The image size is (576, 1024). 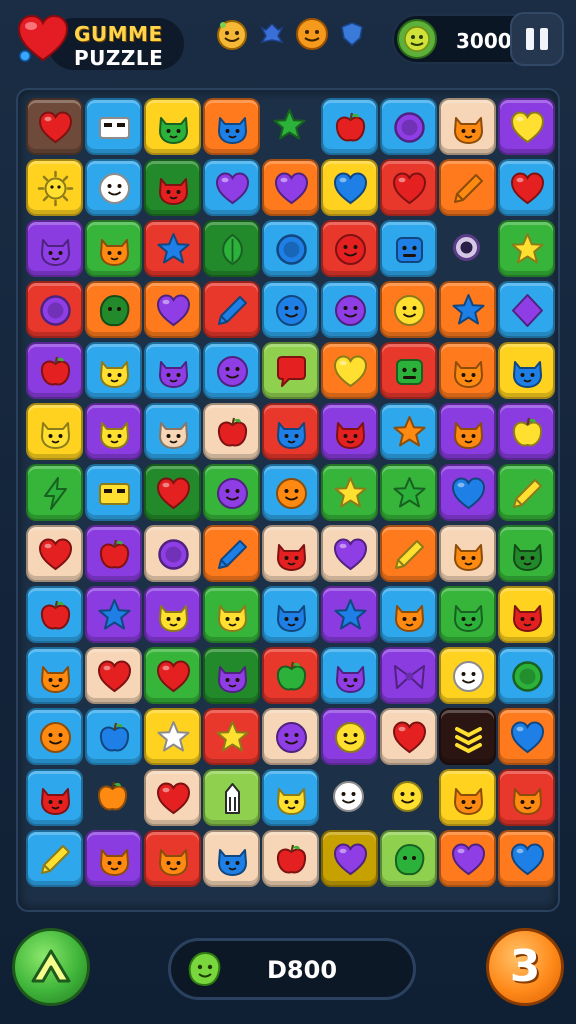 I want to click on pause-button, so click(x=537, y=39).